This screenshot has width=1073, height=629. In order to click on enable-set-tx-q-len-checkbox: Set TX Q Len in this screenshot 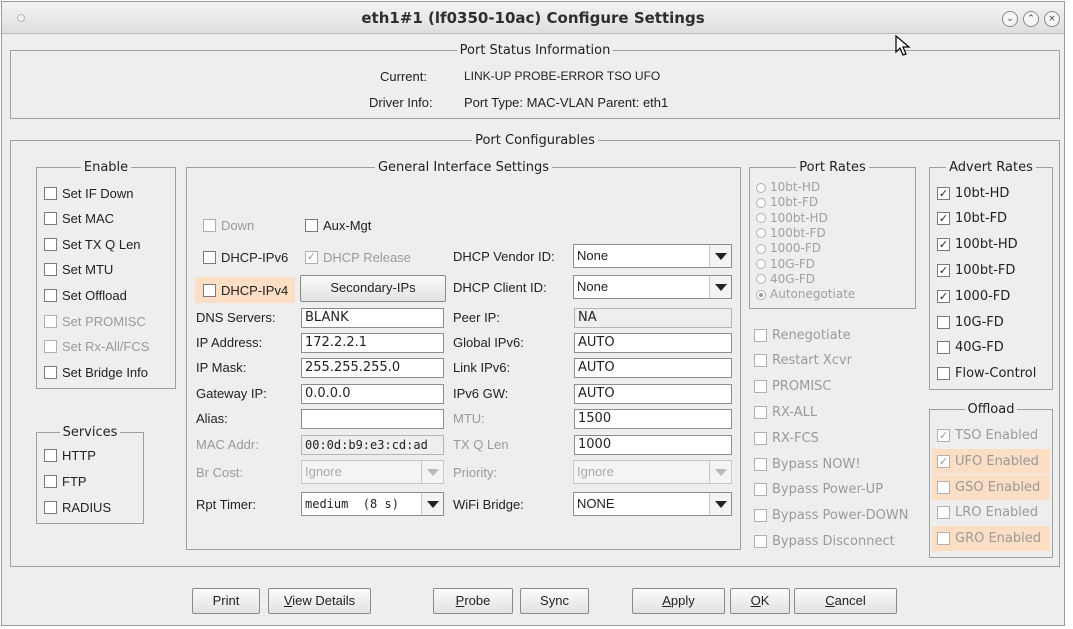, I will do `click(92, 244)`.